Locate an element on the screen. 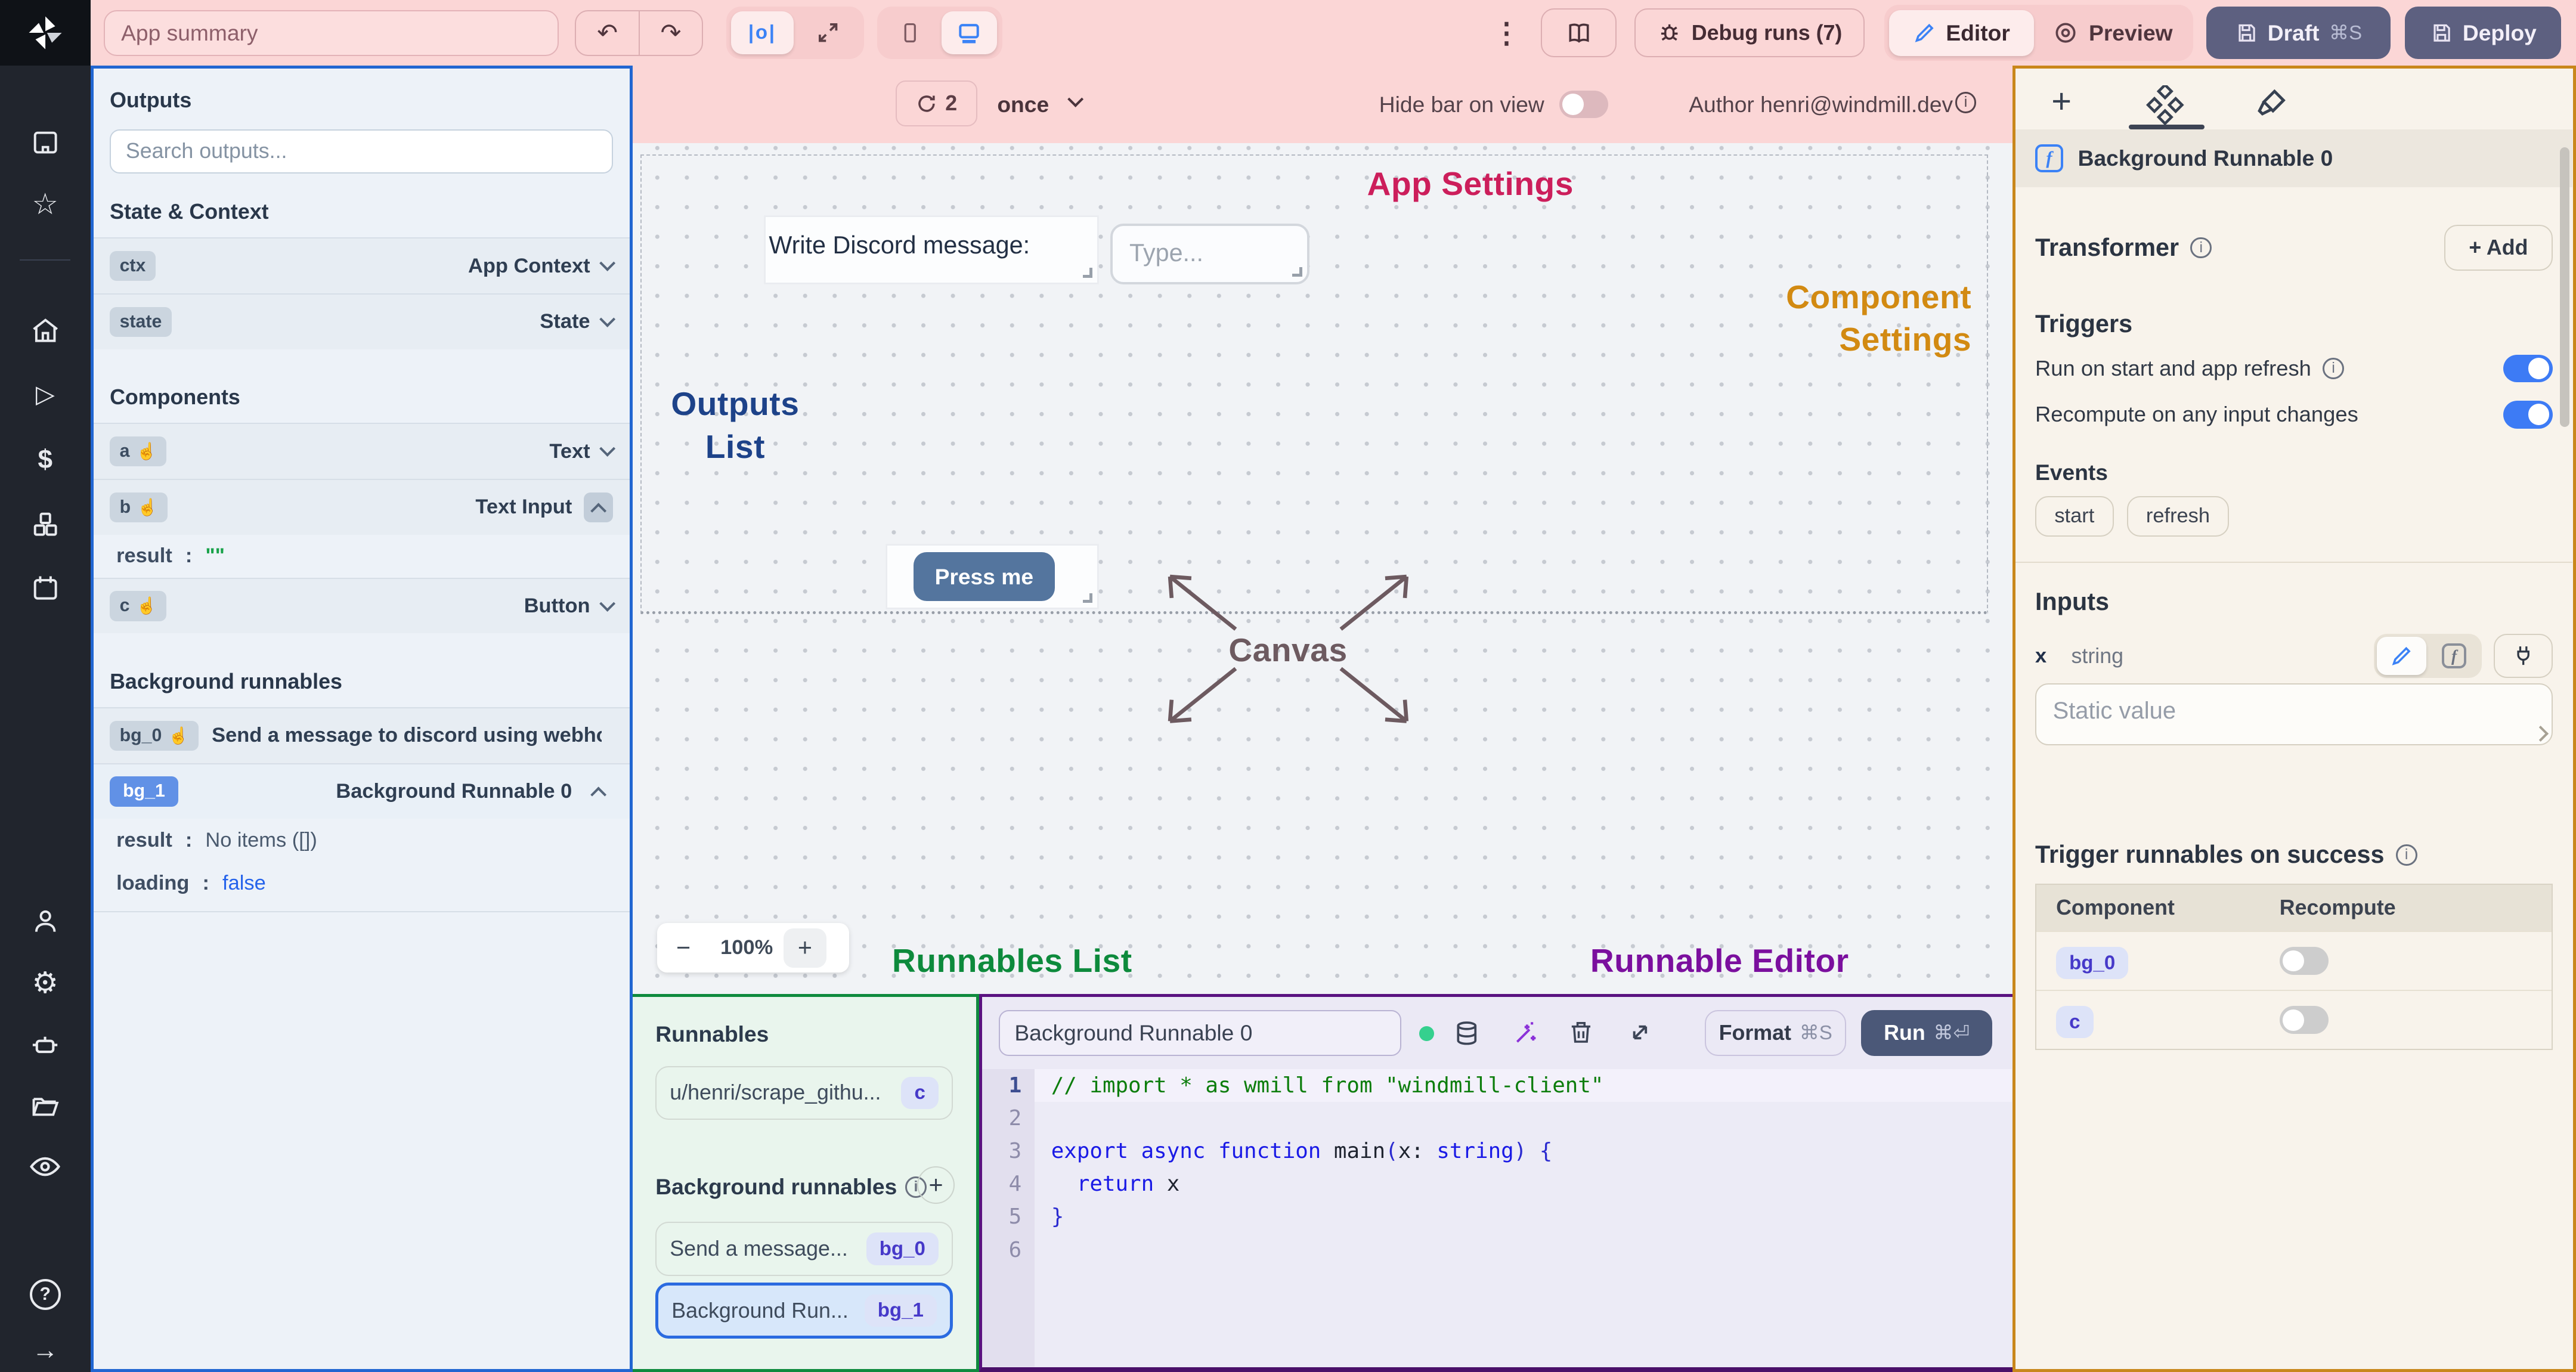 The width and height of the screenshot is (2576, 1372). debug-runs-button: Debug runs (7) is located at coordinates (1750, 33).